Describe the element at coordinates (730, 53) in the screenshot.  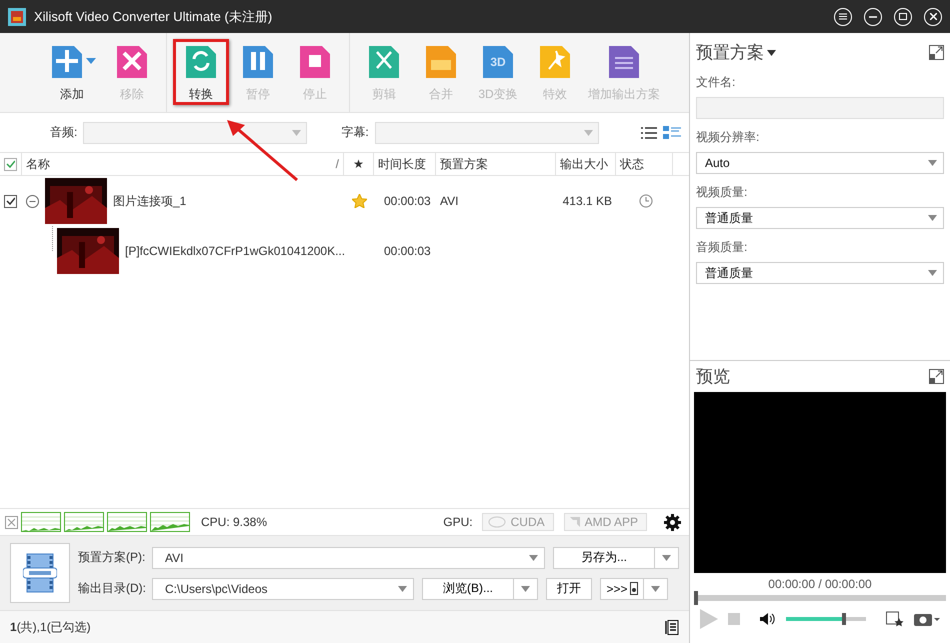
I see `panel-title: 预置方案` at that location.